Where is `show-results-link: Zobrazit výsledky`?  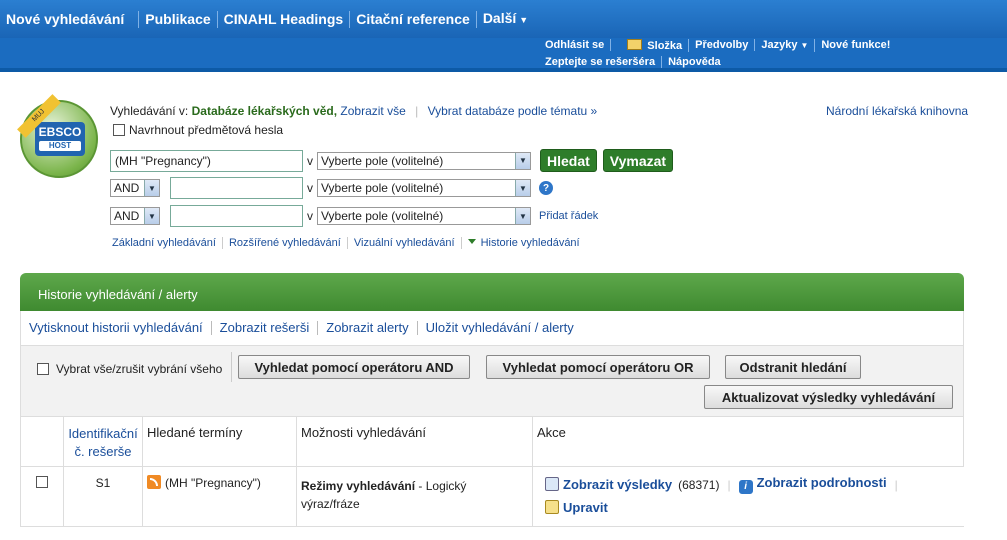
show-results-link: Zobrazit výsledky is located at coordinates (608, 484).